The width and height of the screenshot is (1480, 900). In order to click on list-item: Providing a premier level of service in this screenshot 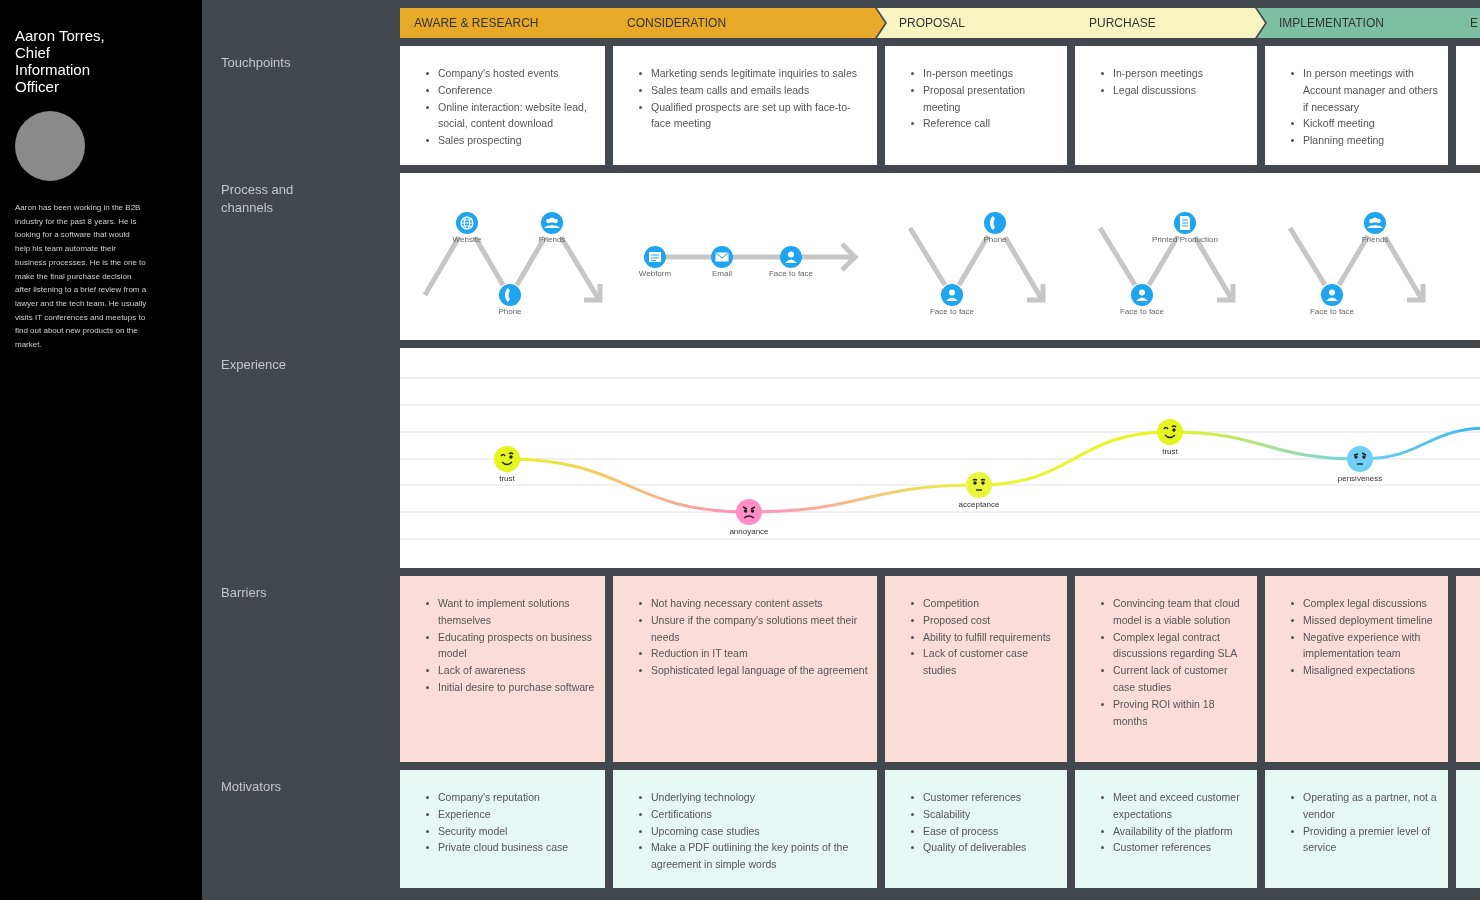, I will do `click(1367, 839)`.